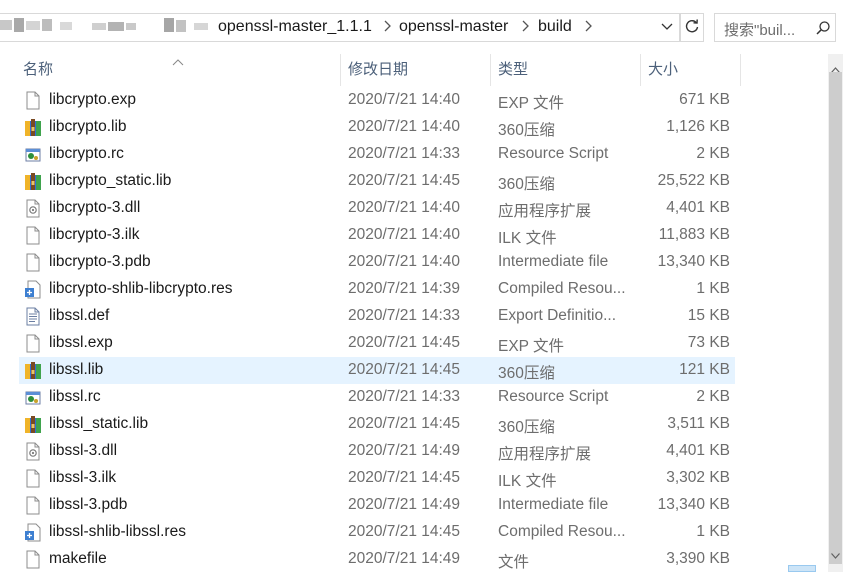 Image resolution: width=843 pixels, height=572 pixels. I want to click on text-file-icon, so click(33, 316).